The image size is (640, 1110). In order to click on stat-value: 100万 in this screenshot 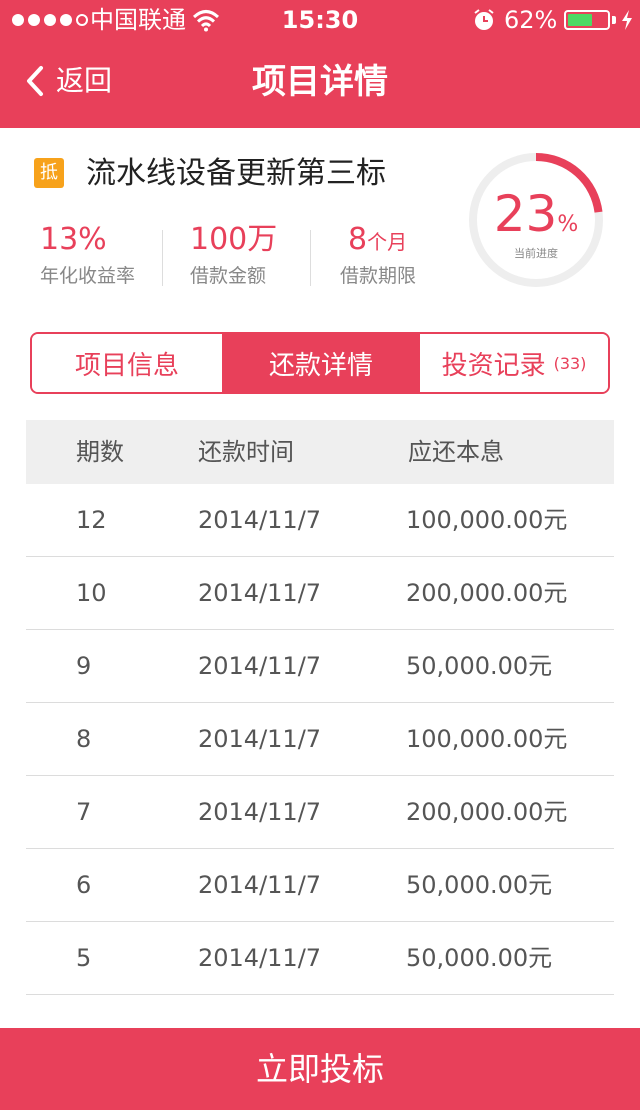, I will do `click(234, 239)`.